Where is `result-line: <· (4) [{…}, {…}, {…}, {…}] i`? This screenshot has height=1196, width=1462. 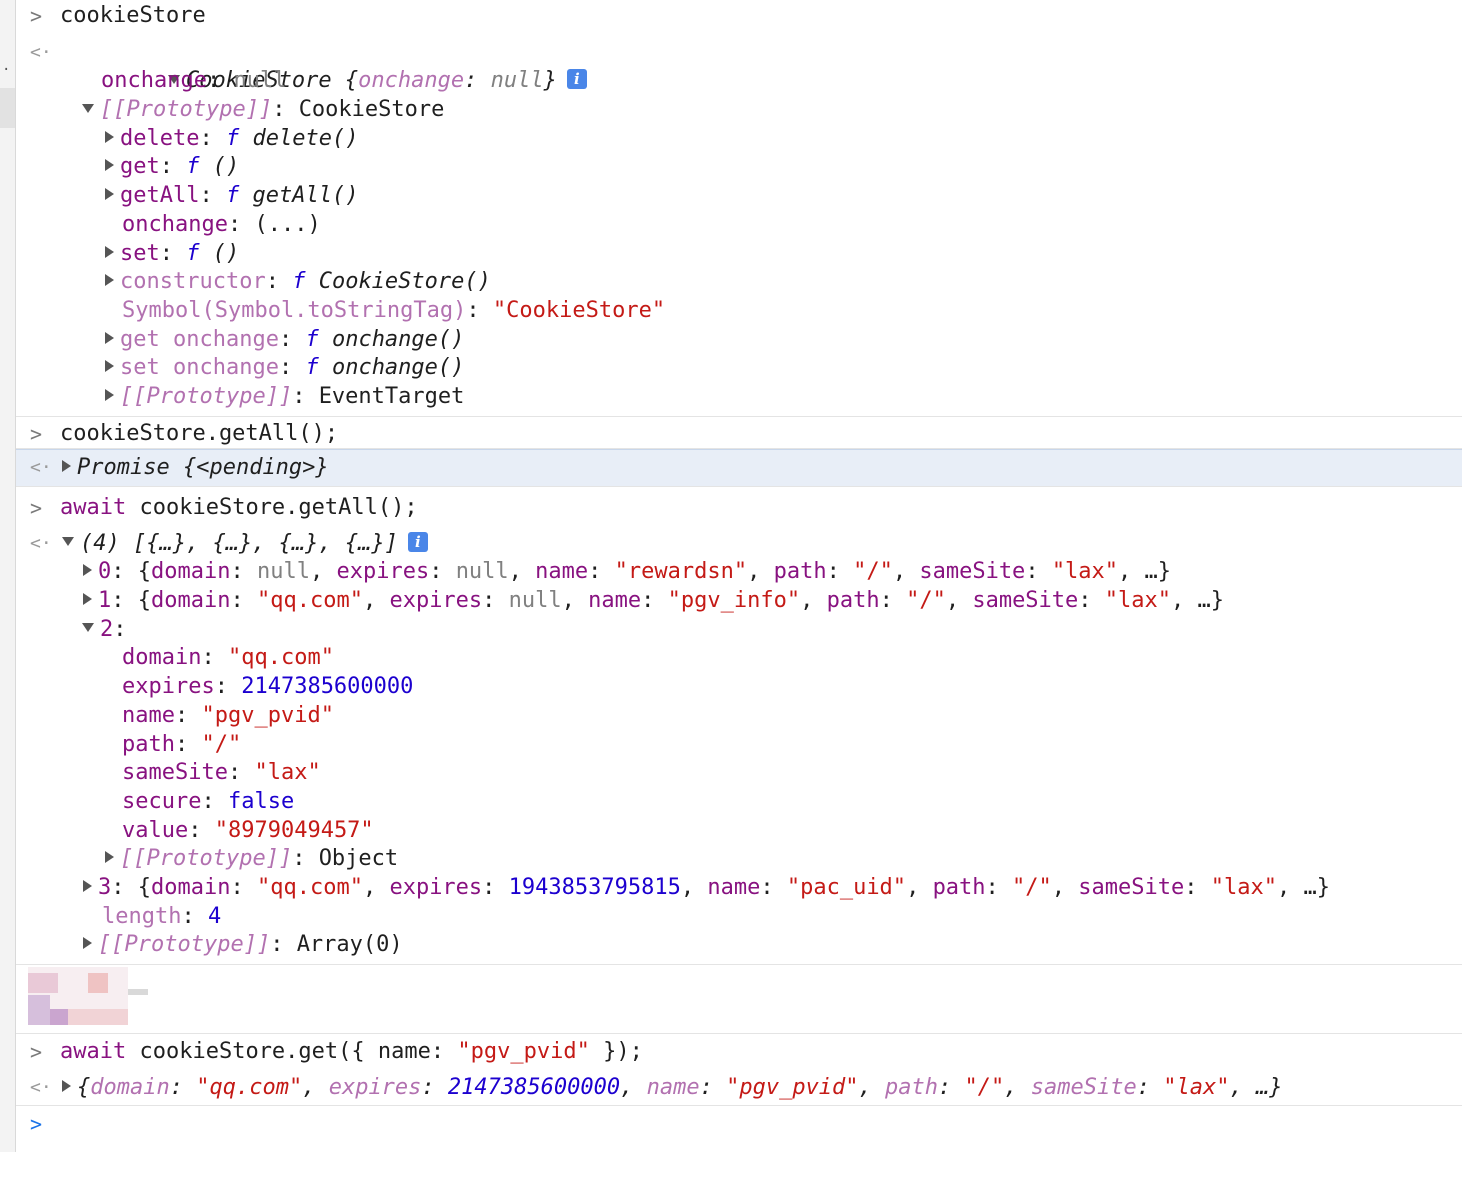 result-line: <· (4) [{…}, {…}, {…}, {…}] i is located at coordinates (739, 544).